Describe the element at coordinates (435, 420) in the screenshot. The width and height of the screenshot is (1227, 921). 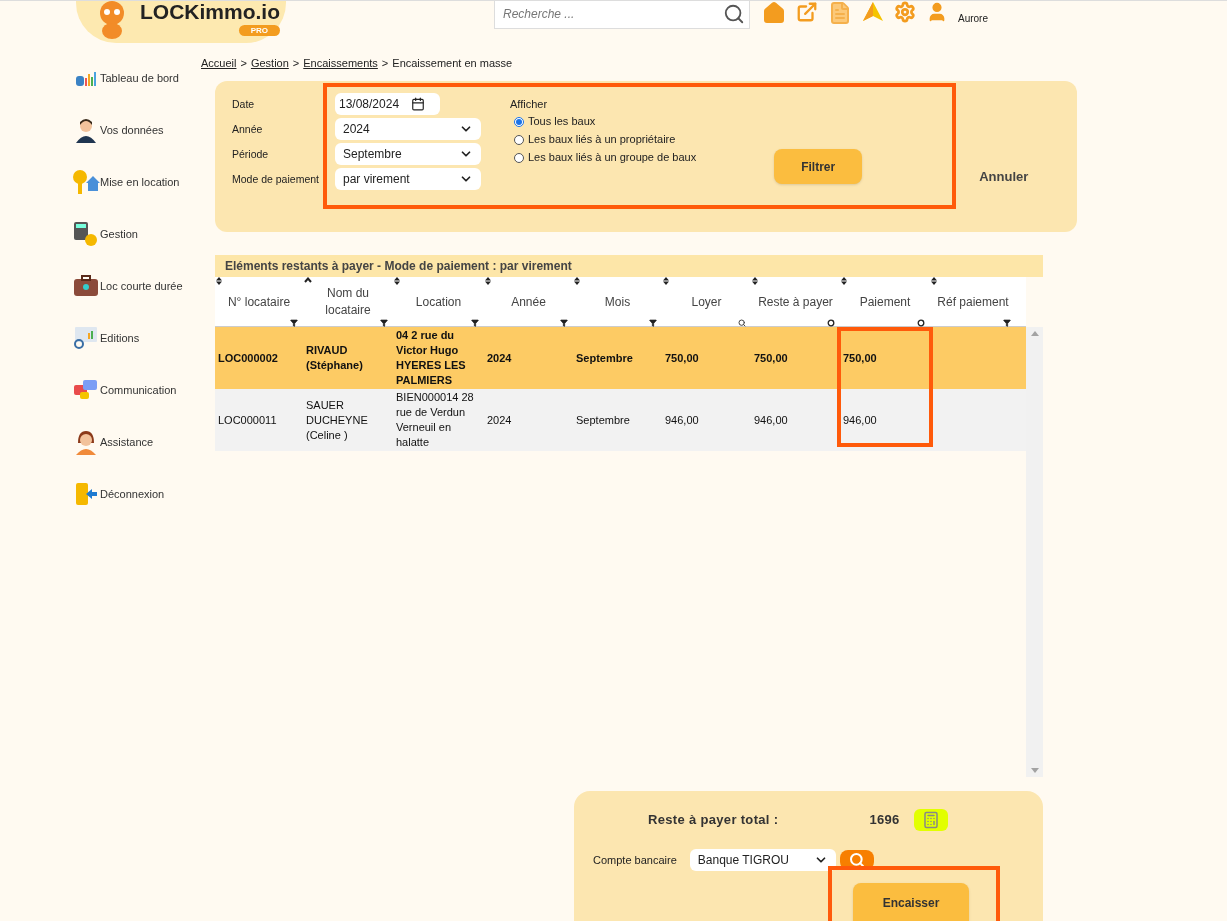
I see `table-cell-text: BIEN000014 28 rue de Verdun Verneuil en halatte` at that location.